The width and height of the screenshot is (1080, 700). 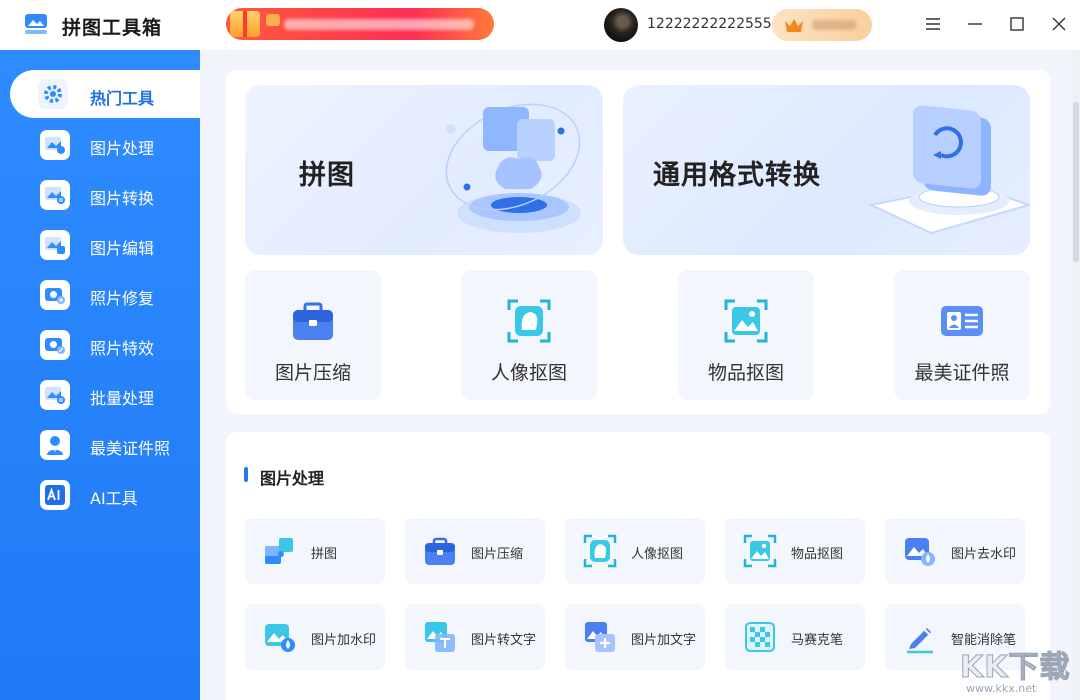 What do you see at coordinates (55, 345) in the screenshot?
I see `photo-effect-icon` at bounding box center [55, 345].